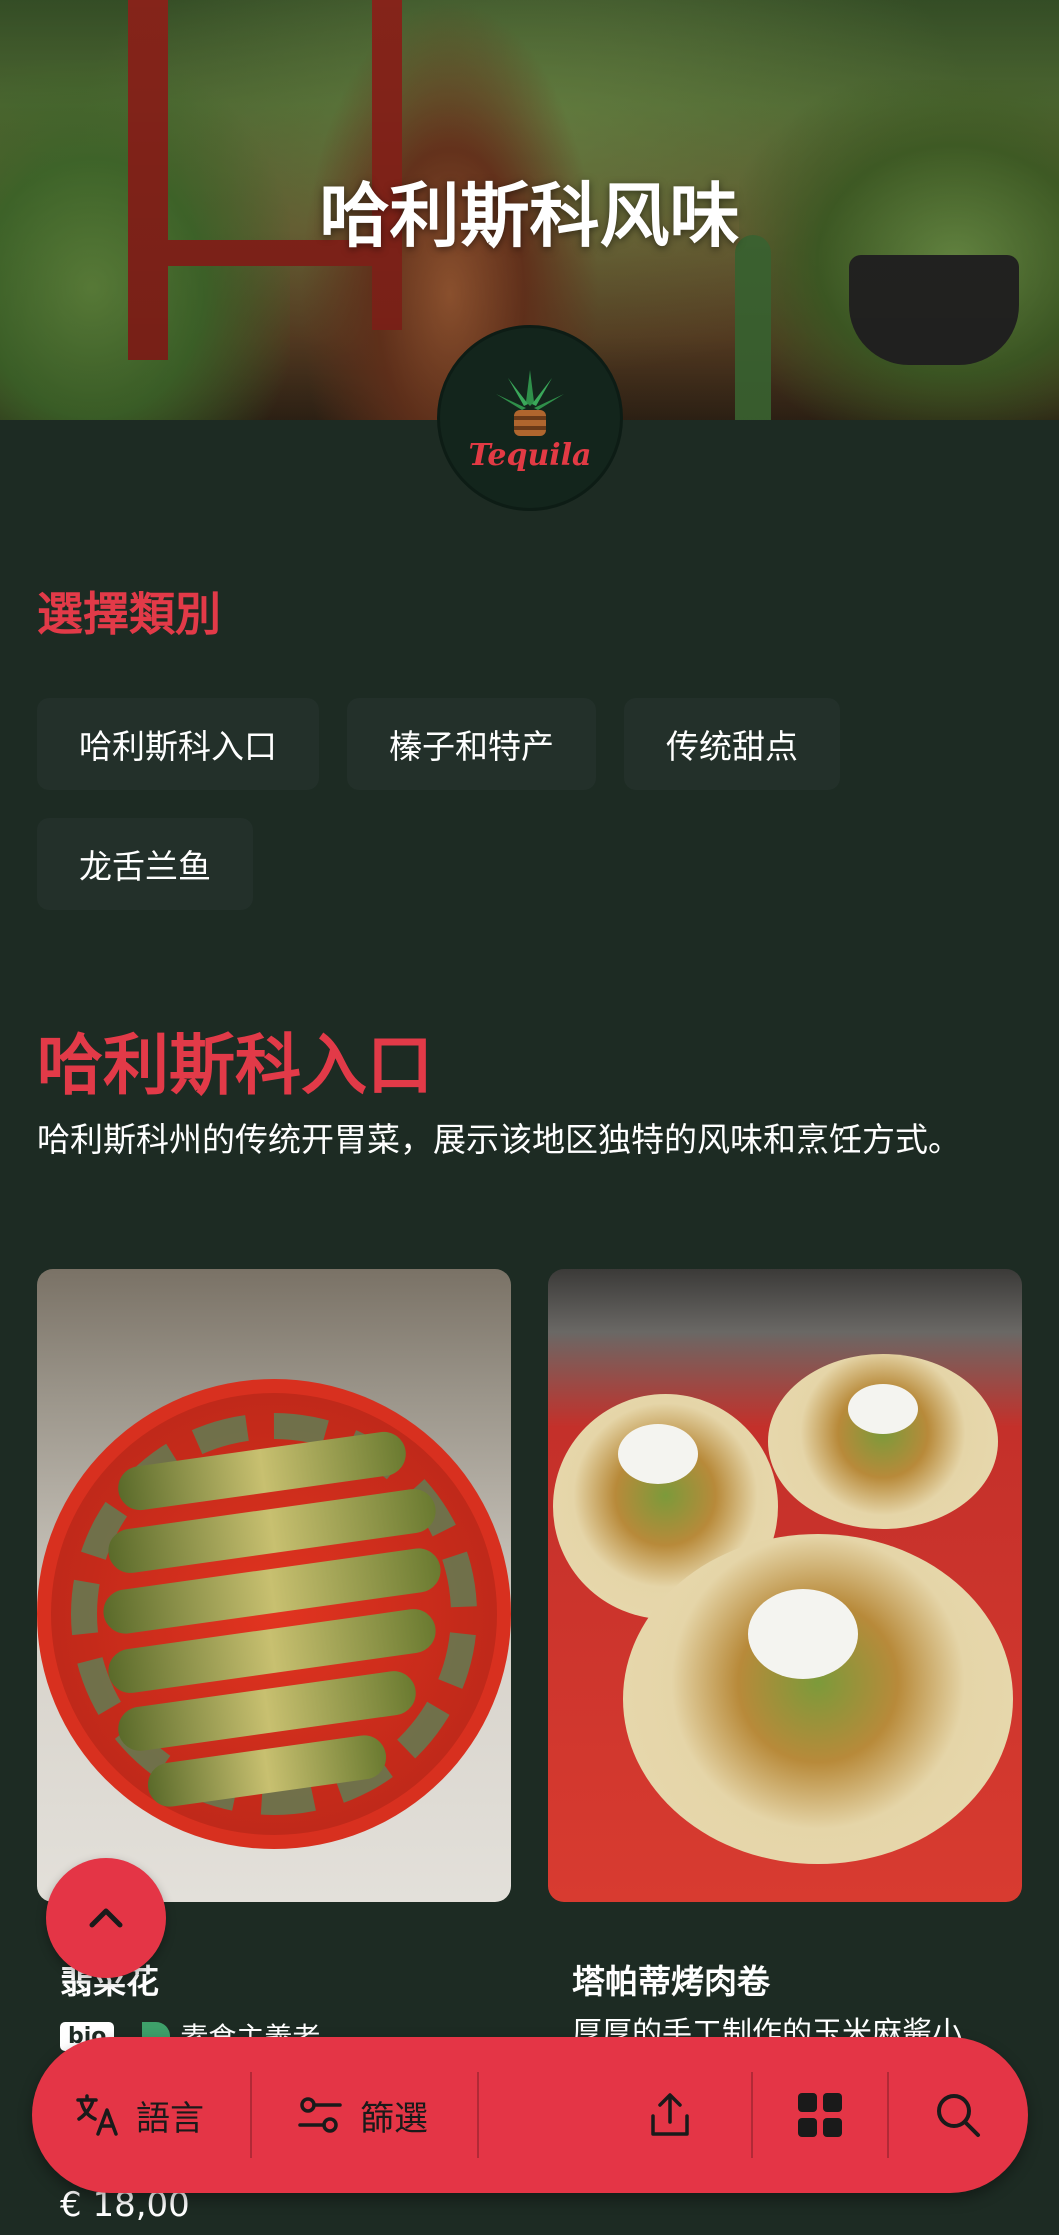 Image resolution: width=1059 pixels, height=2235 pixels. What do you see at coordinates (532, 804) in the screenshot?
I see `category-chips: 哈利斯科入口 榛子和特产 传统甜点 龙舌兰鱼` at bounding box center [532, 804].